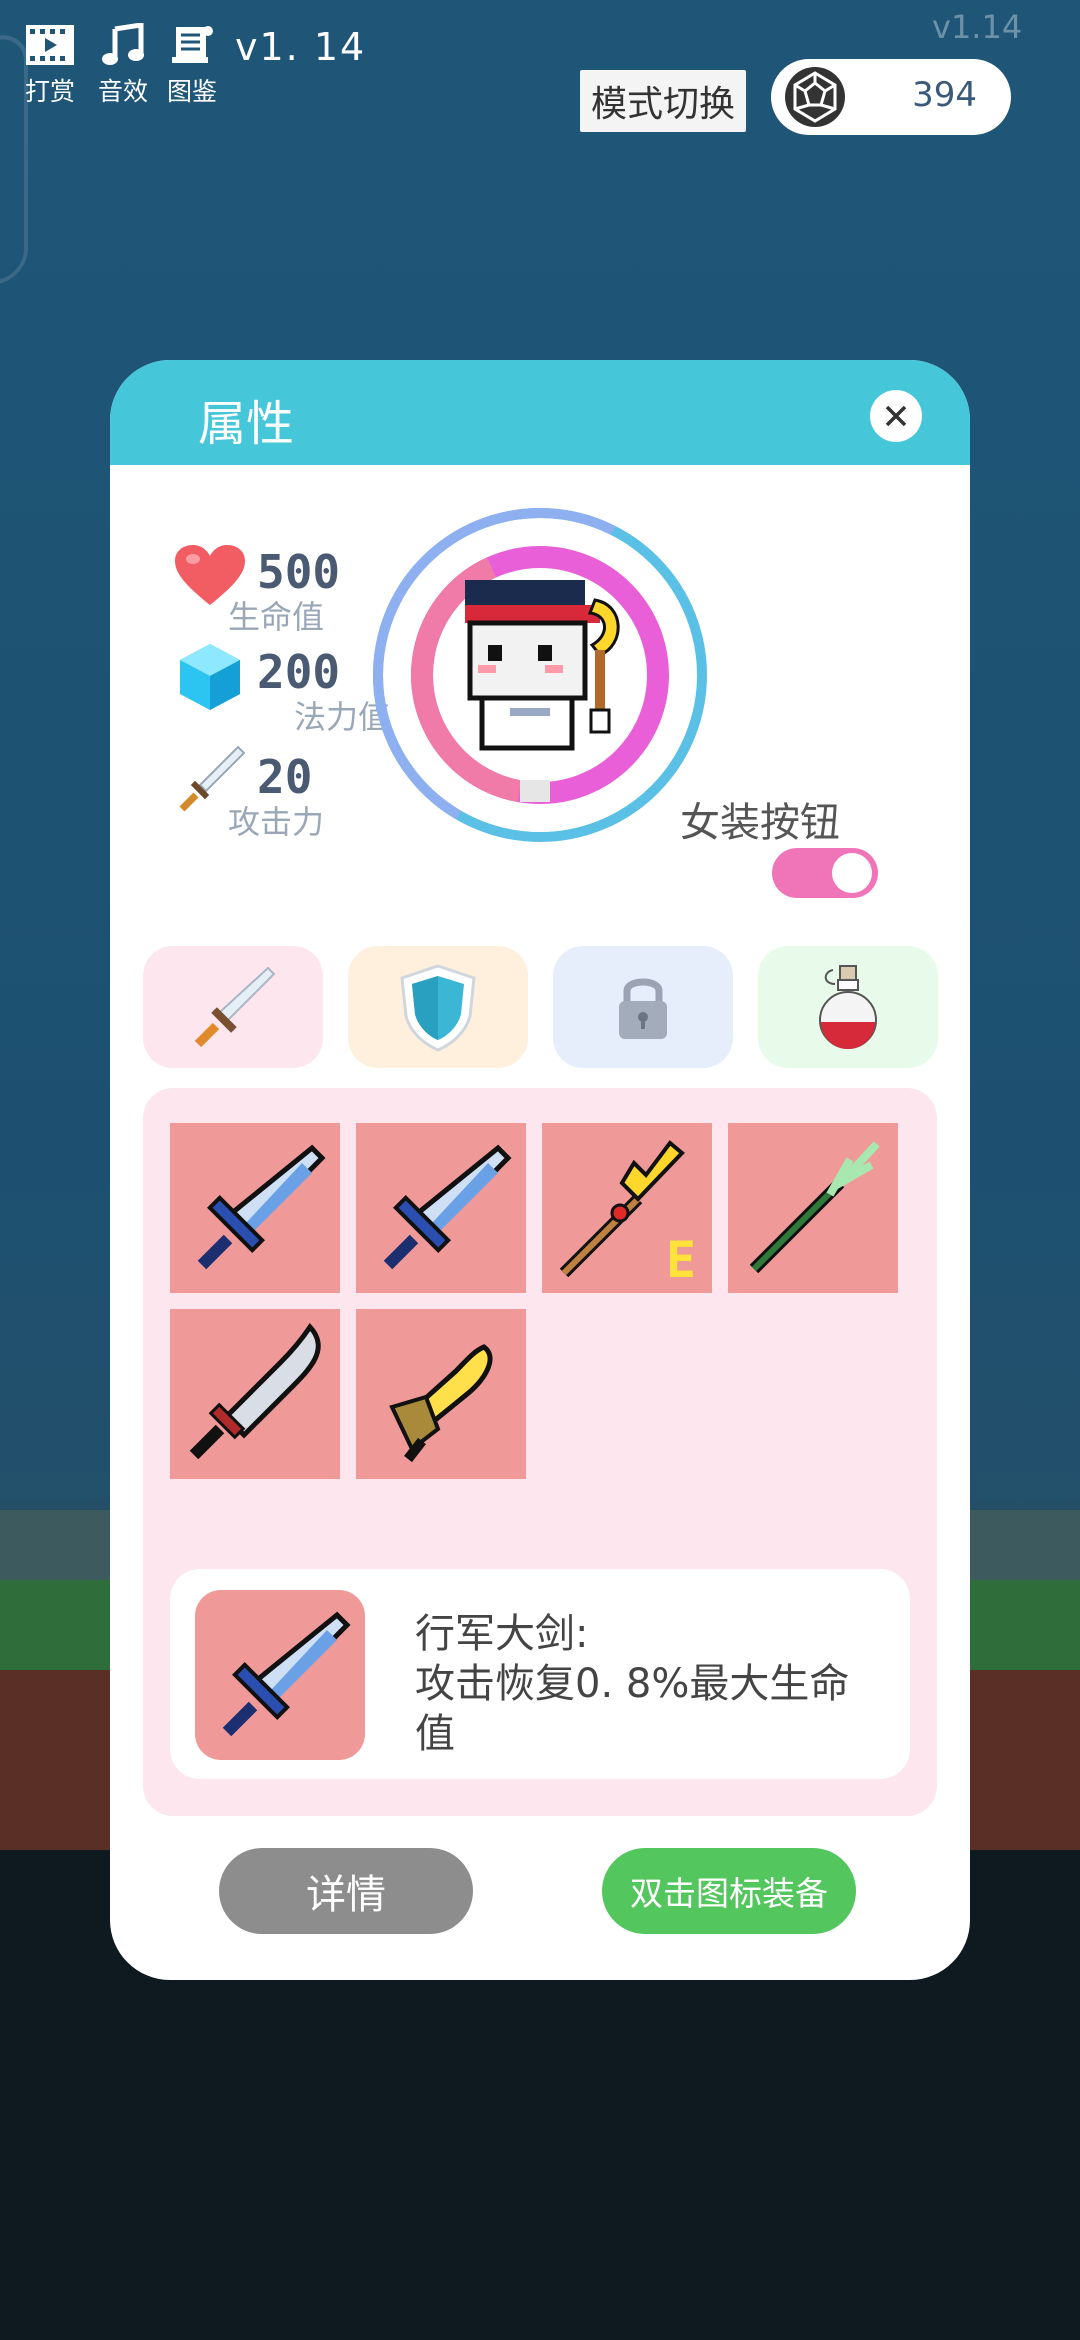 This screenshot has width=1080, height=2340. Describe the element at coordinates (246, 424) in the screenshot. I see `panel-title: 属性` at that location.